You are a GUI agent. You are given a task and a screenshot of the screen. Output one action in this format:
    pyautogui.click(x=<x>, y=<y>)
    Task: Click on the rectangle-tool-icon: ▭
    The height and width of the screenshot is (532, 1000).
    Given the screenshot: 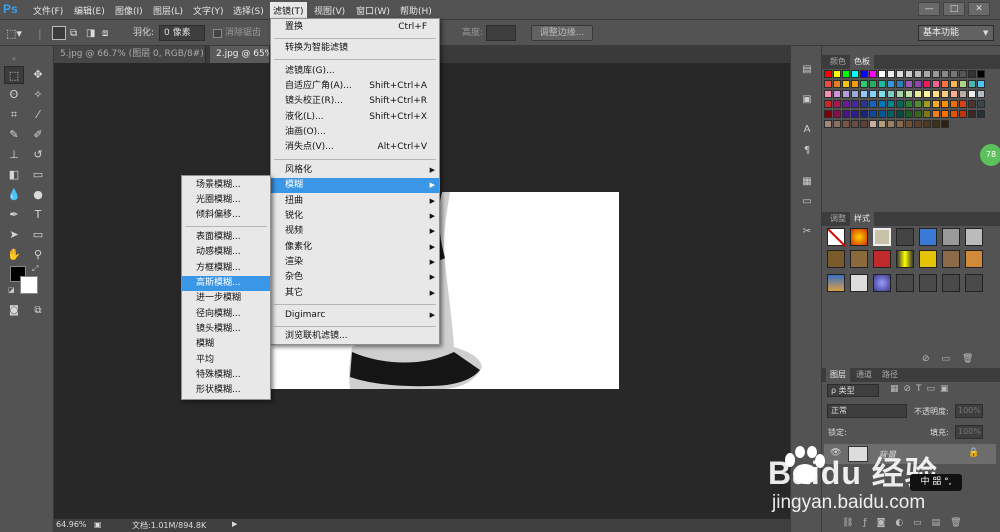 What is the action you would take?
    pyautogui.click(x=38, y=235)
    